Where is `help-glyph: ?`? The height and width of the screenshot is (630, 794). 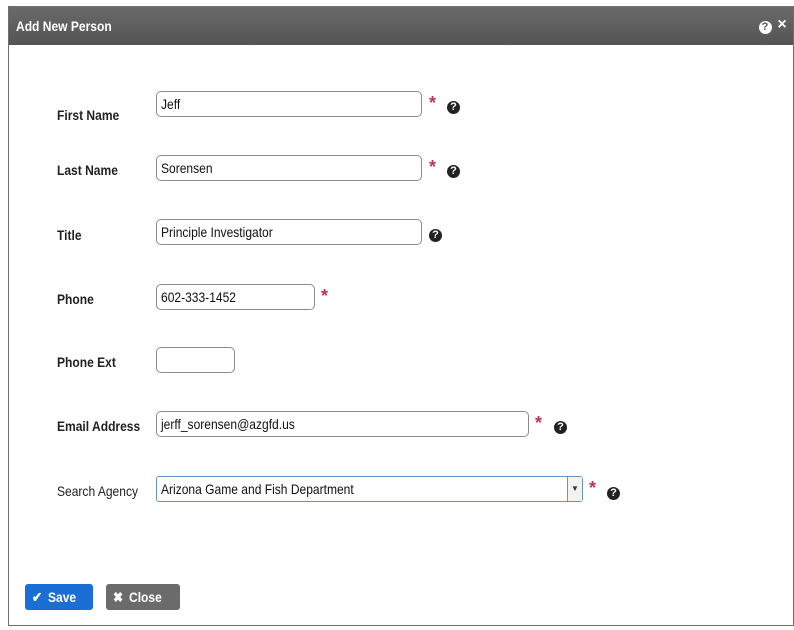
help-glyph: ? is located at coordinates (765, 27).